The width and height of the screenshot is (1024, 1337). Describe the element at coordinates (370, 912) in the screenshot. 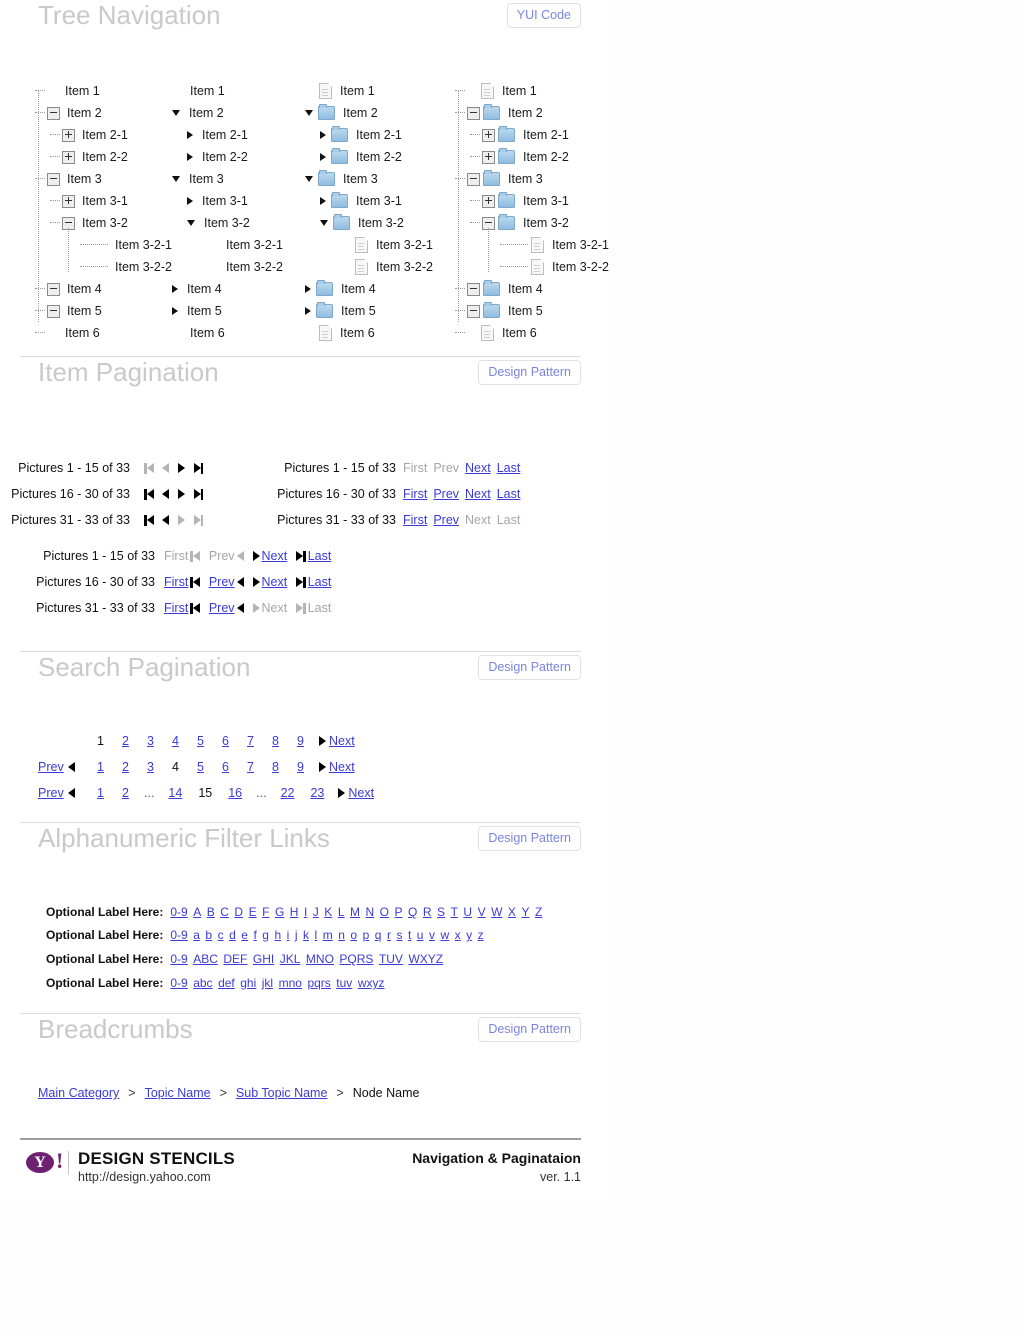

I see `alpha-filter-link: N` at that location.